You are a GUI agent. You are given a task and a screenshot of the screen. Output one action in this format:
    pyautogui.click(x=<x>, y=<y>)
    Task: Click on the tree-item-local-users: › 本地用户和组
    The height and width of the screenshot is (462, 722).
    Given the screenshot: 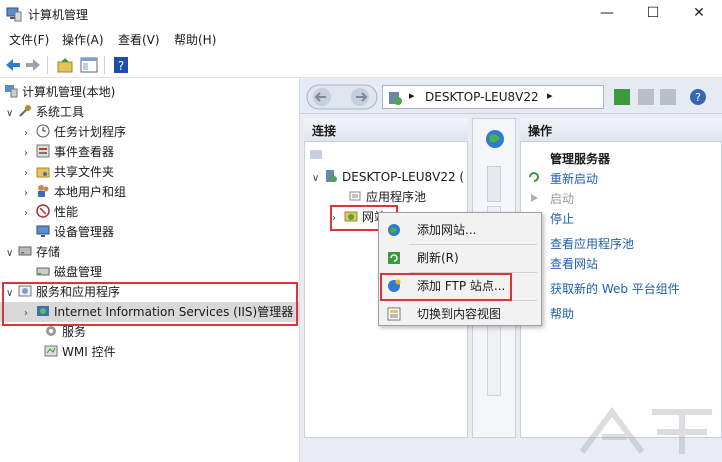 What is the action you would take?
    pyautogui.click(x=75, y=192)
    